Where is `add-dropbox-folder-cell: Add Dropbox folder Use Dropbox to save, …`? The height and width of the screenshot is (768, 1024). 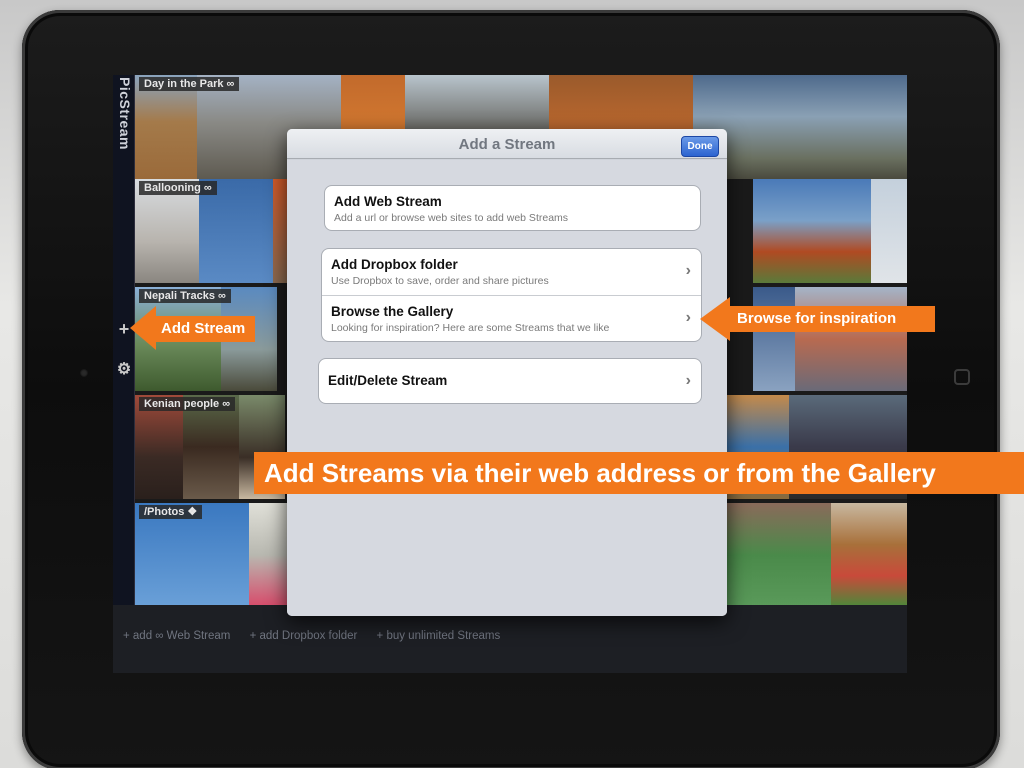 add-dropbox-folder-cell: Add Dropbox folder Use Dropbox to save, … is located at coordinates (511, 272).